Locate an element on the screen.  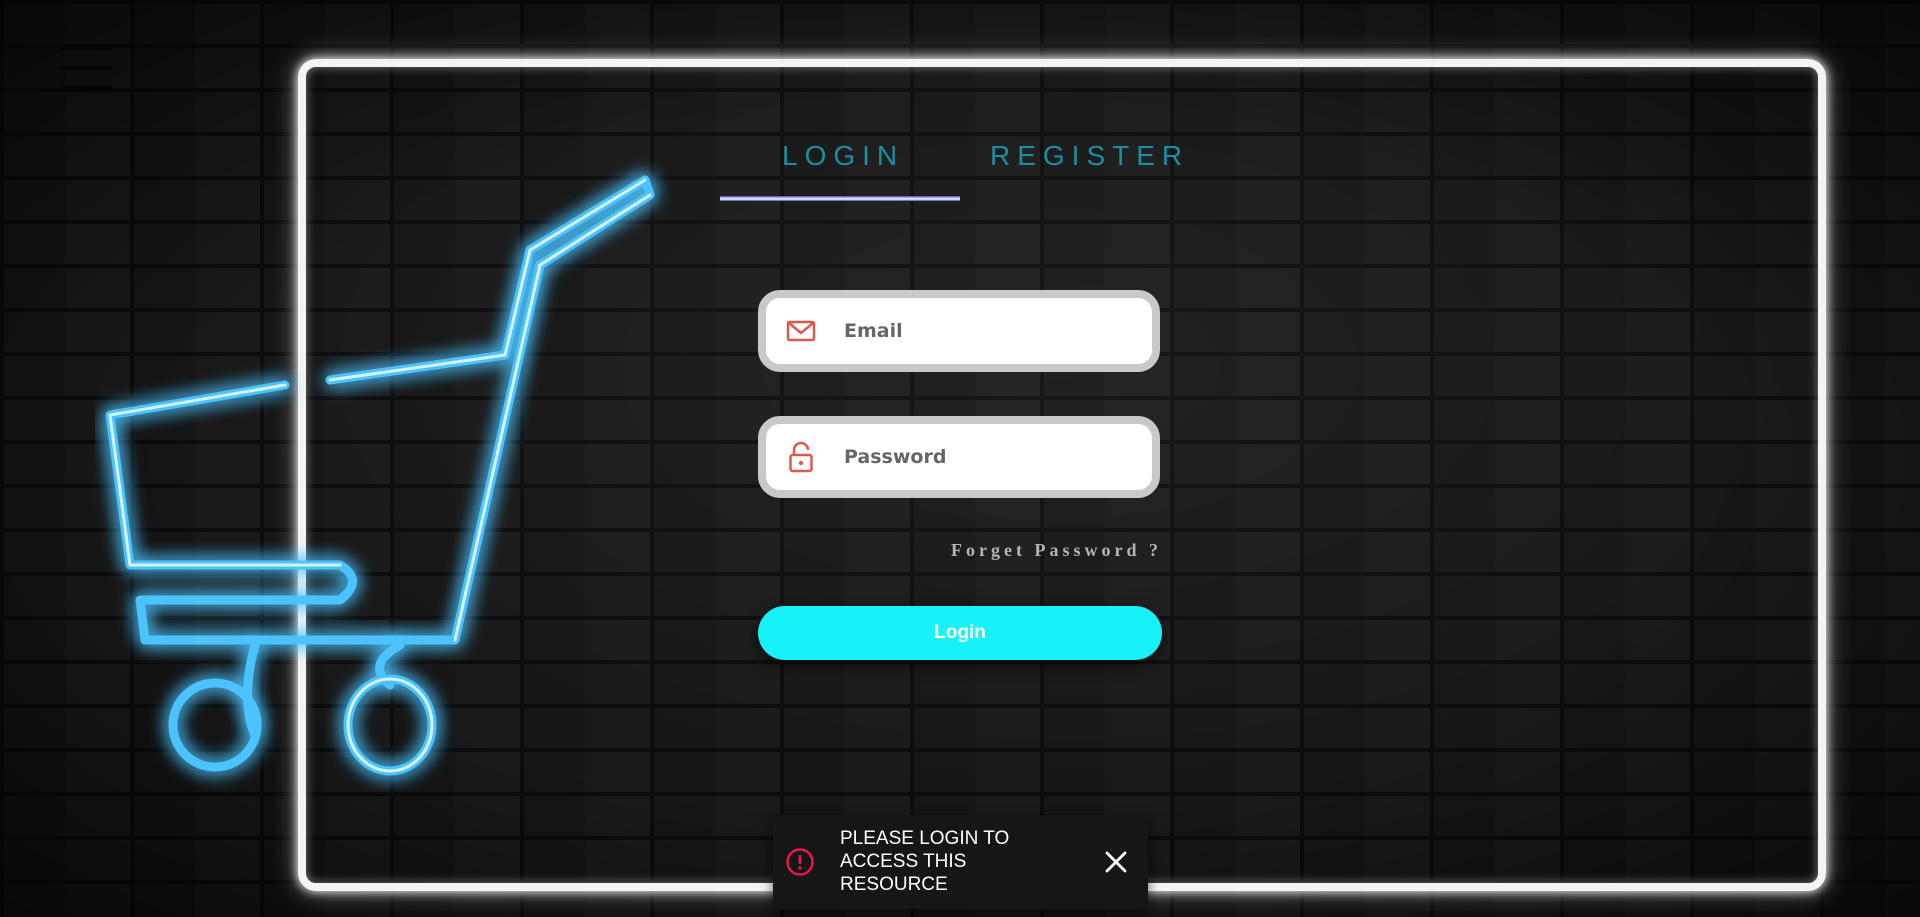
password-input is located at coordinates (989, 457).